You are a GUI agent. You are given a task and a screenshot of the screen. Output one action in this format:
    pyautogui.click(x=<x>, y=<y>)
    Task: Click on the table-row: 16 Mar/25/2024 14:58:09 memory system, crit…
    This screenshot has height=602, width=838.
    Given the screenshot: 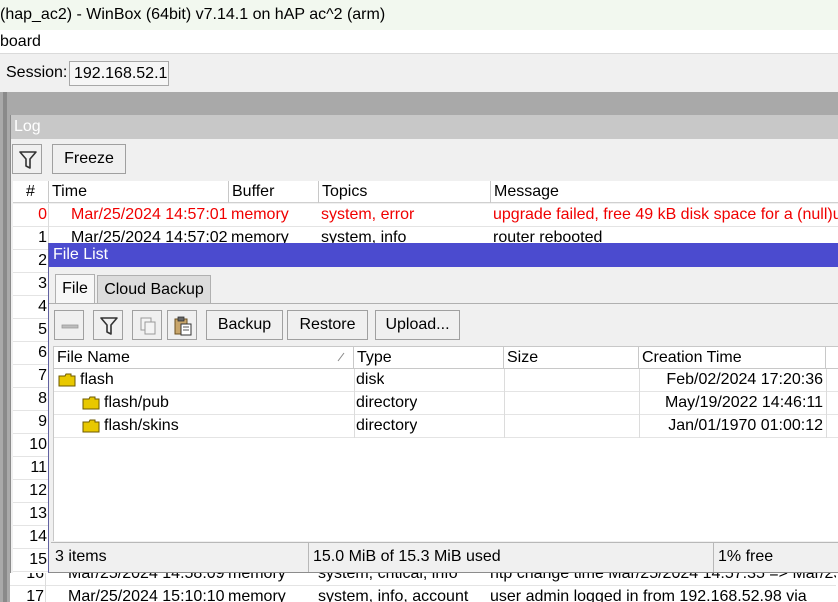 What is the action you would take?
    pyautogui.click(x=423, y=579)
    